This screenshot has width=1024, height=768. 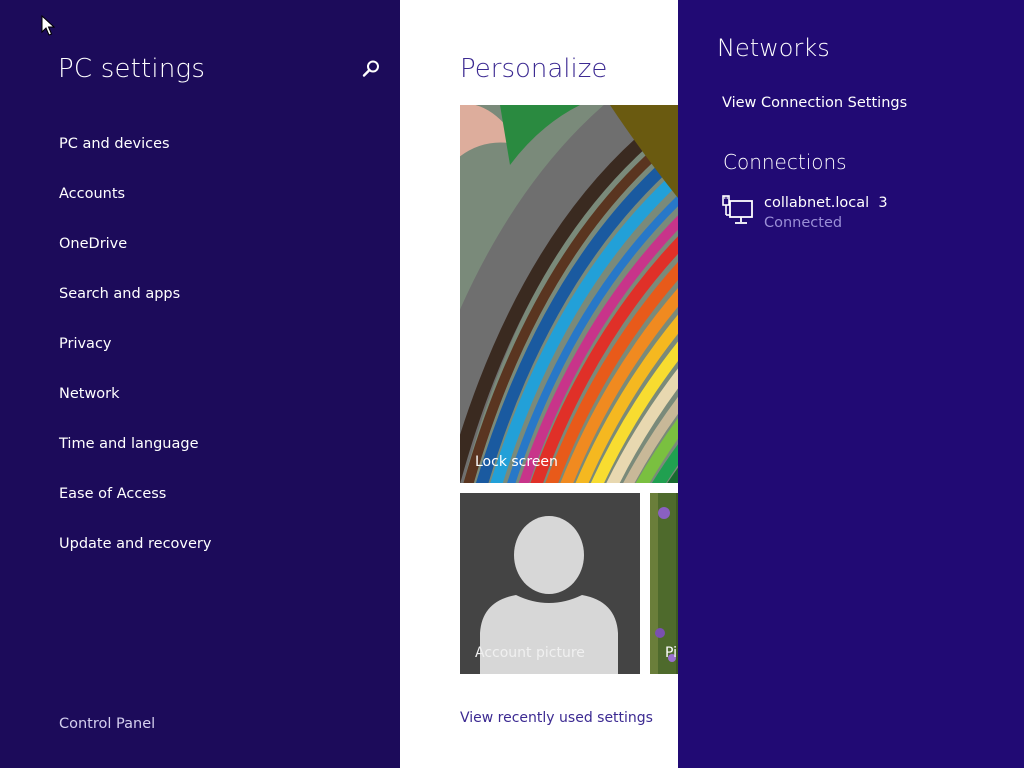 I want to click on mouse-pointer-icon, so click(x=48, y=25).